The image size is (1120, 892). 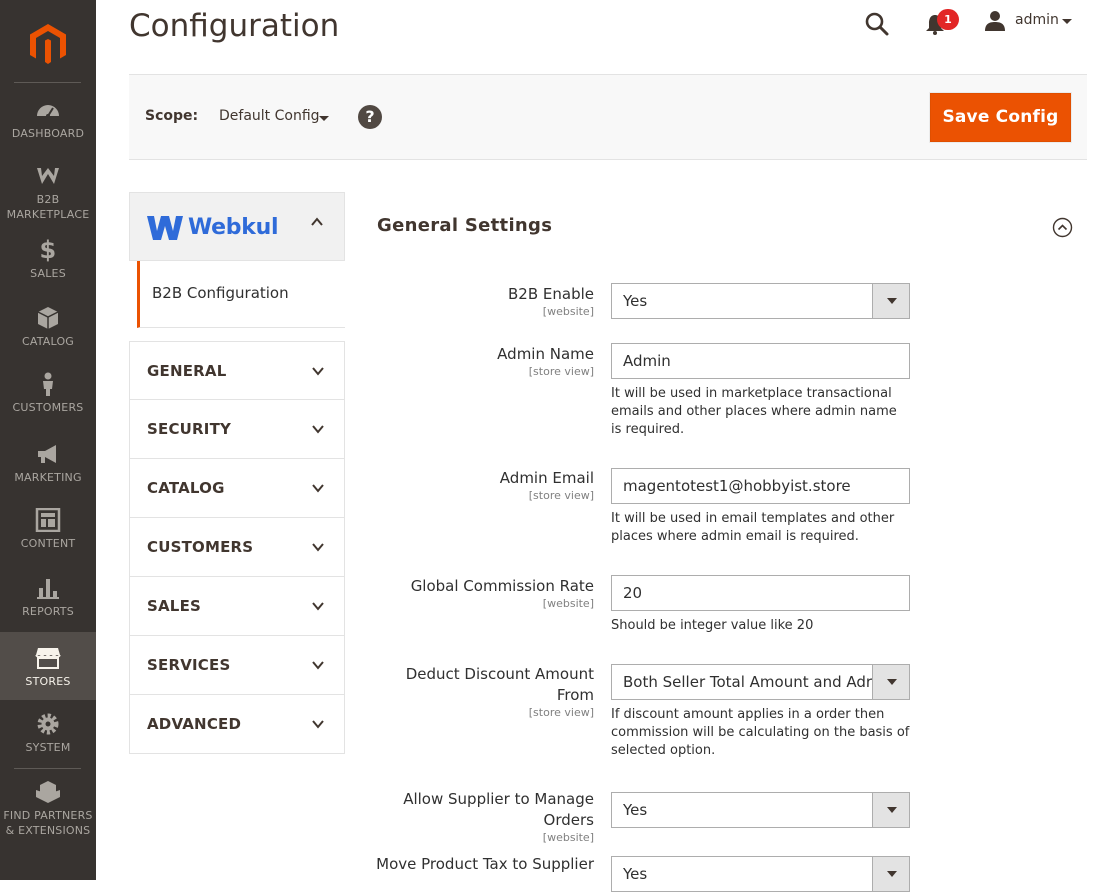 I want to click on sidebar-item-marketing: MARKETING, so click(x=48, y=464).